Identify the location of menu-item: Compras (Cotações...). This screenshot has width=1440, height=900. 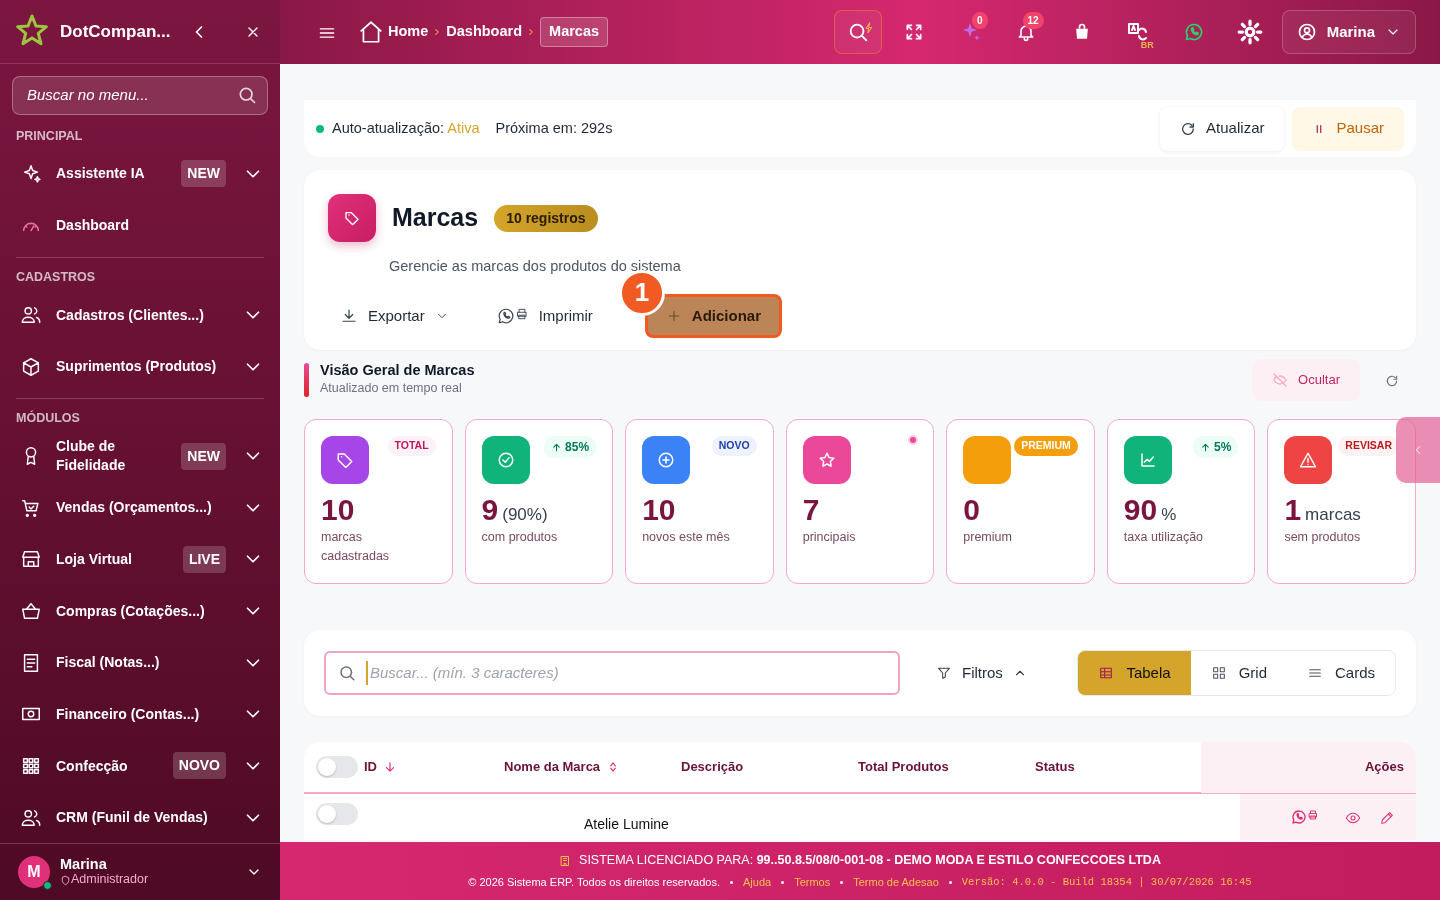
(123, 611).